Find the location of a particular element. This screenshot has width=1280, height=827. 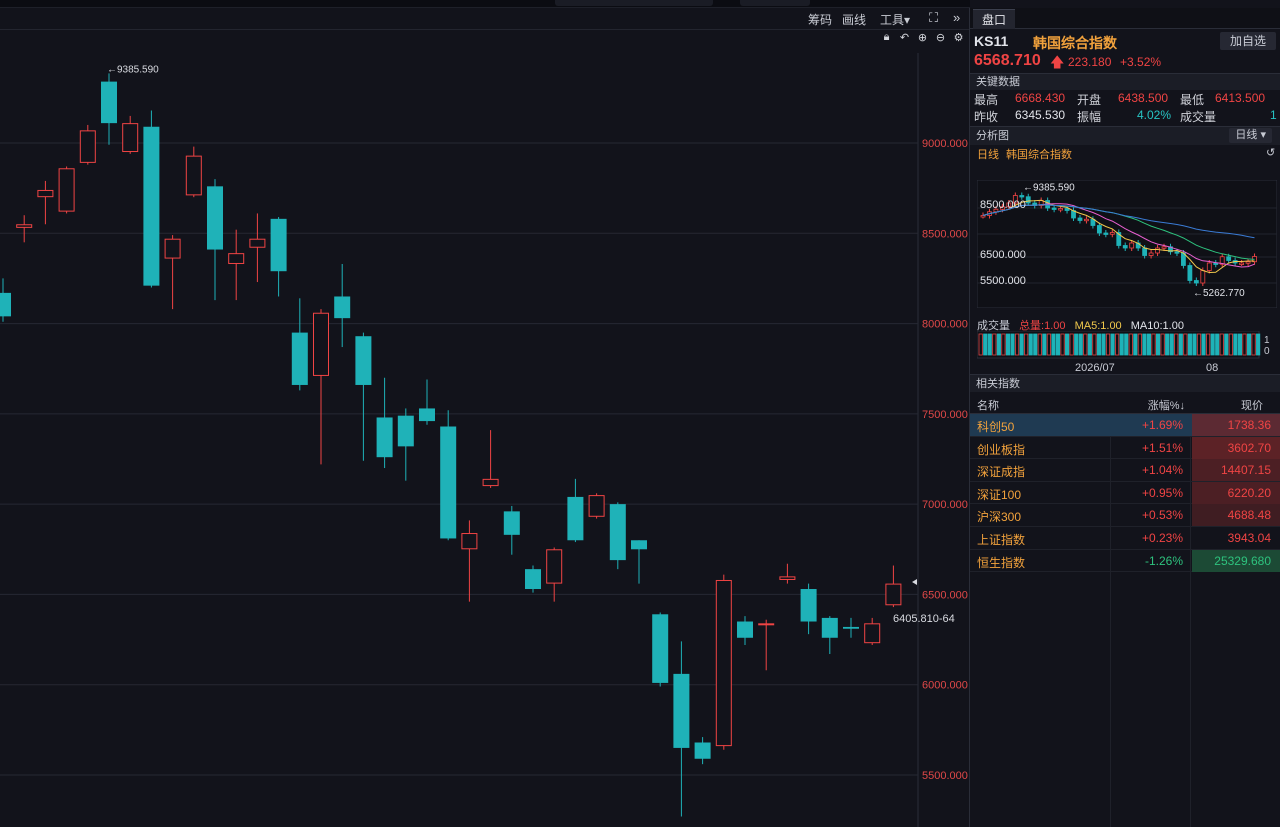

chips-button: 筹码 is located at coordinates (820, 19).